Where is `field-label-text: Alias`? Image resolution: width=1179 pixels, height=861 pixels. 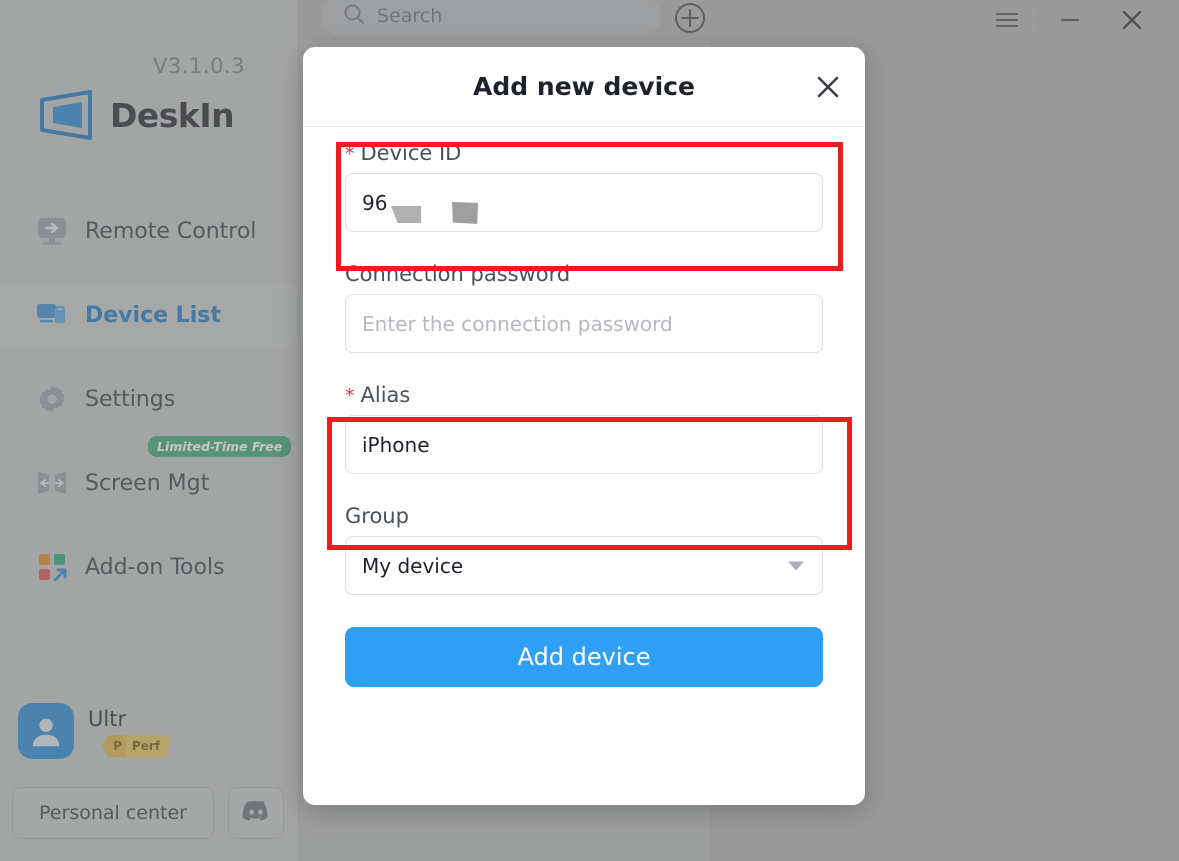
field-label-text: Alias is located at coordinates (385, 395).